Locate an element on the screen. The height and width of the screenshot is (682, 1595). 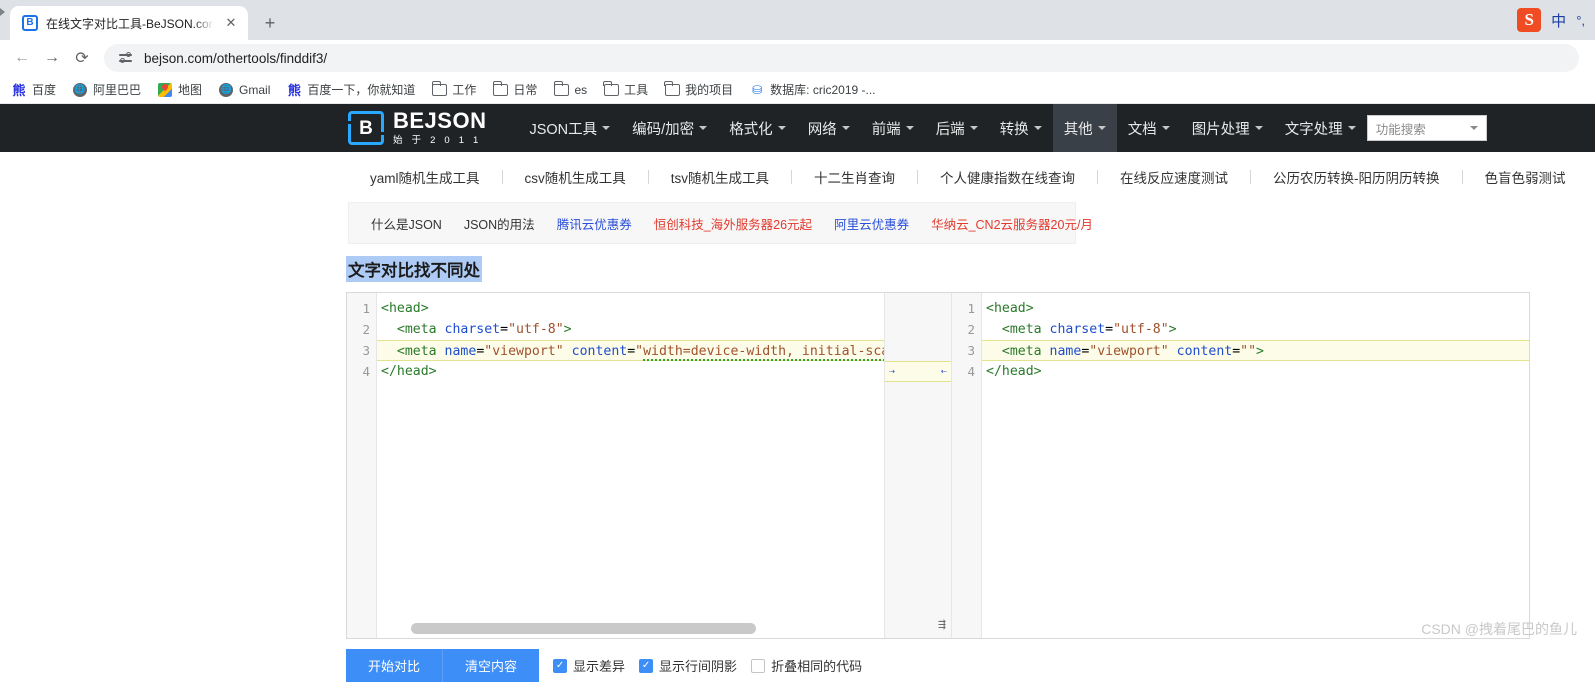
csdn-watermark: CSDN @拽着尾巴的鱼儿 is located at coordinates (1499, 629).